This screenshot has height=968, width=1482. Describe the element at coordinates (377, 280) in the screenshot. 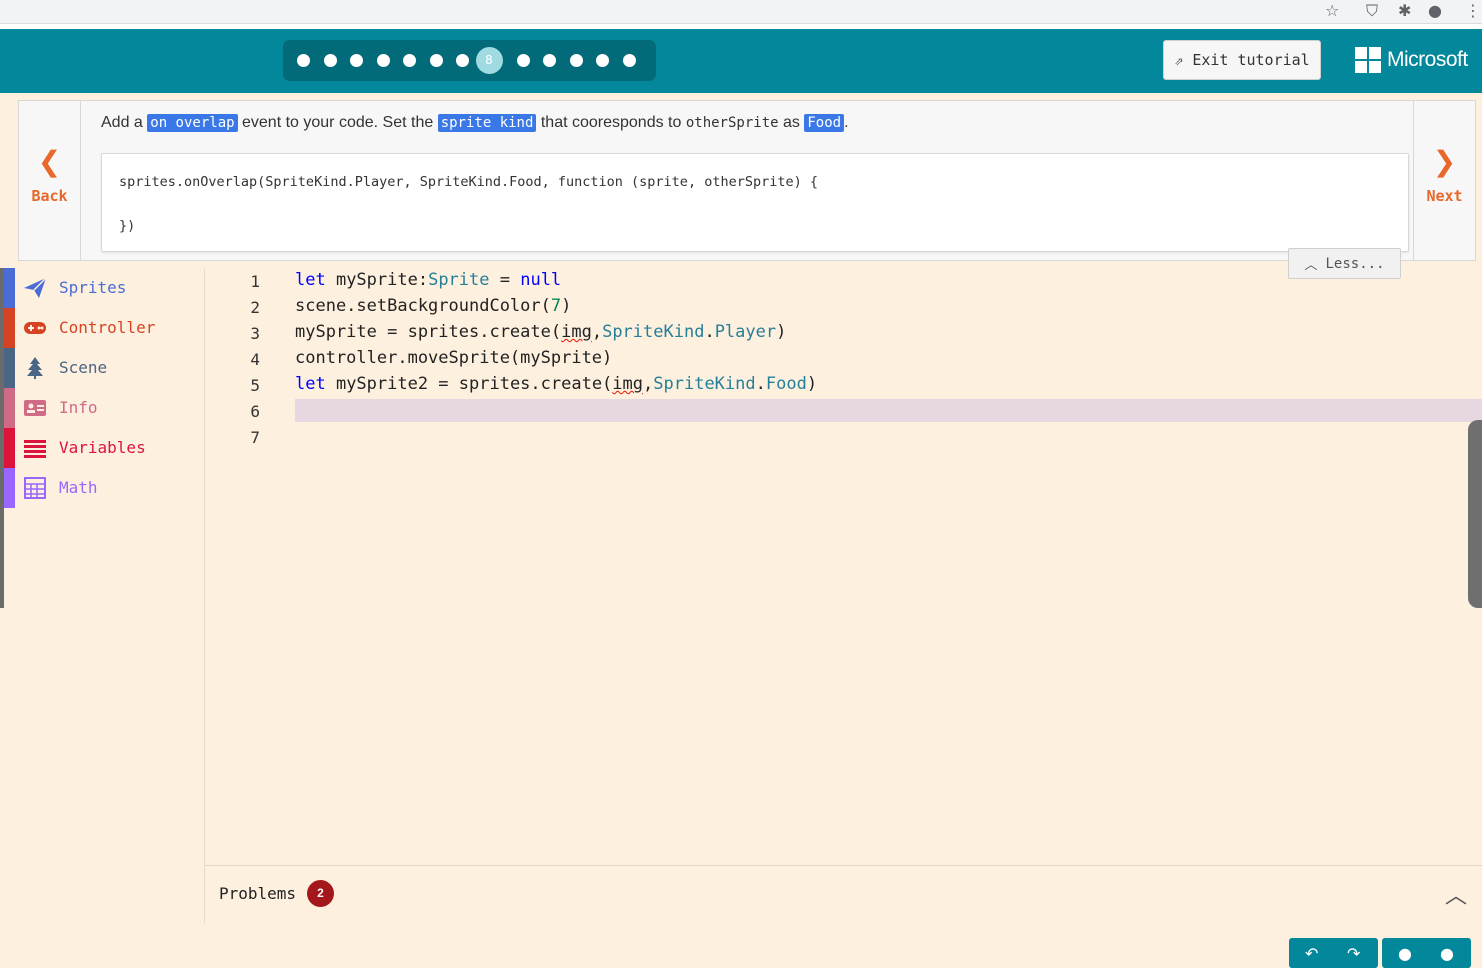

I see `code-token: mySprite:` at that location.